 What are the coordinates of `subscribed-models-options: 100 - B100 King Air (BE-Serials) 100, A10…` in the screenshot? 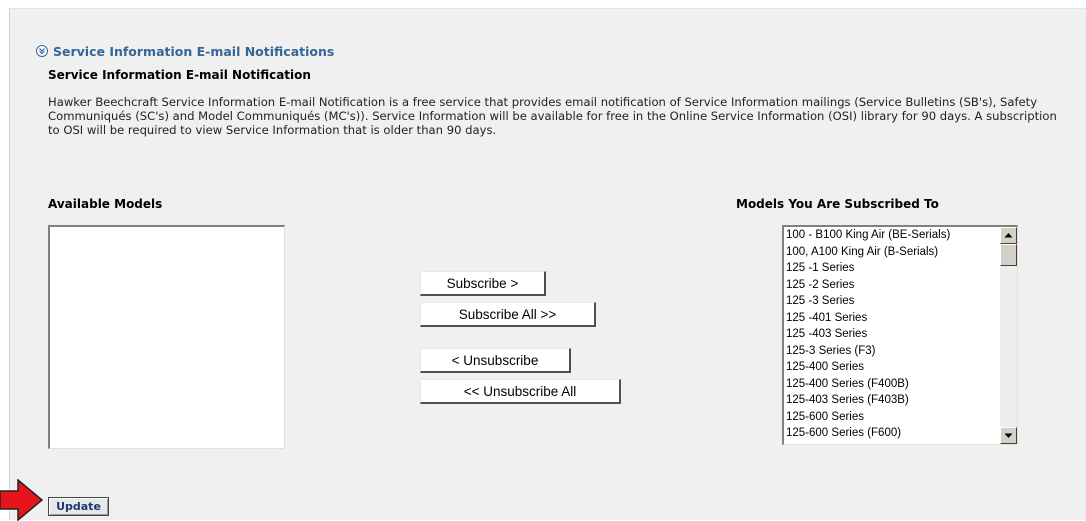 It's located at (892, 334).